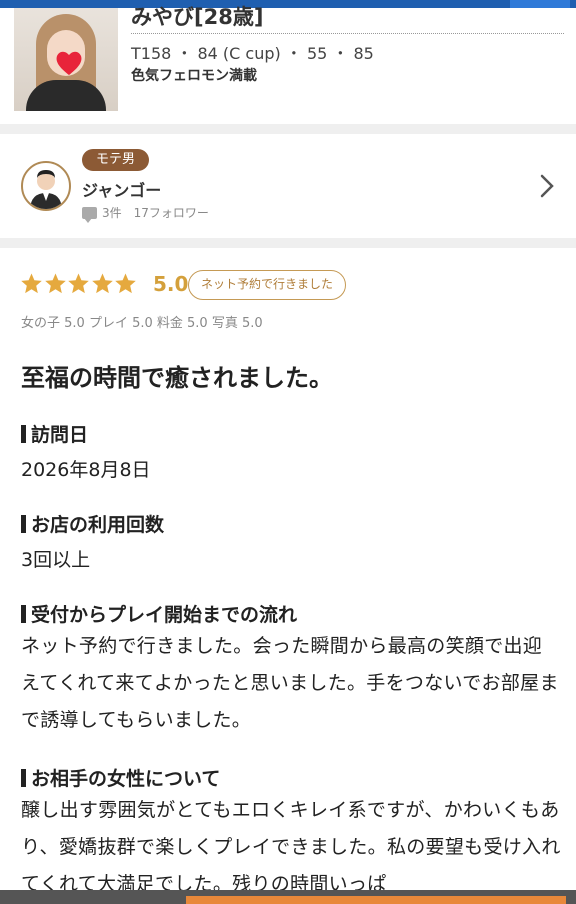 This screenshot has width=576, height=904. What do you see at coordinates (171, 284) in the screenshot?
I see `rating-score: 5.0` at bounding box center [171, 284].